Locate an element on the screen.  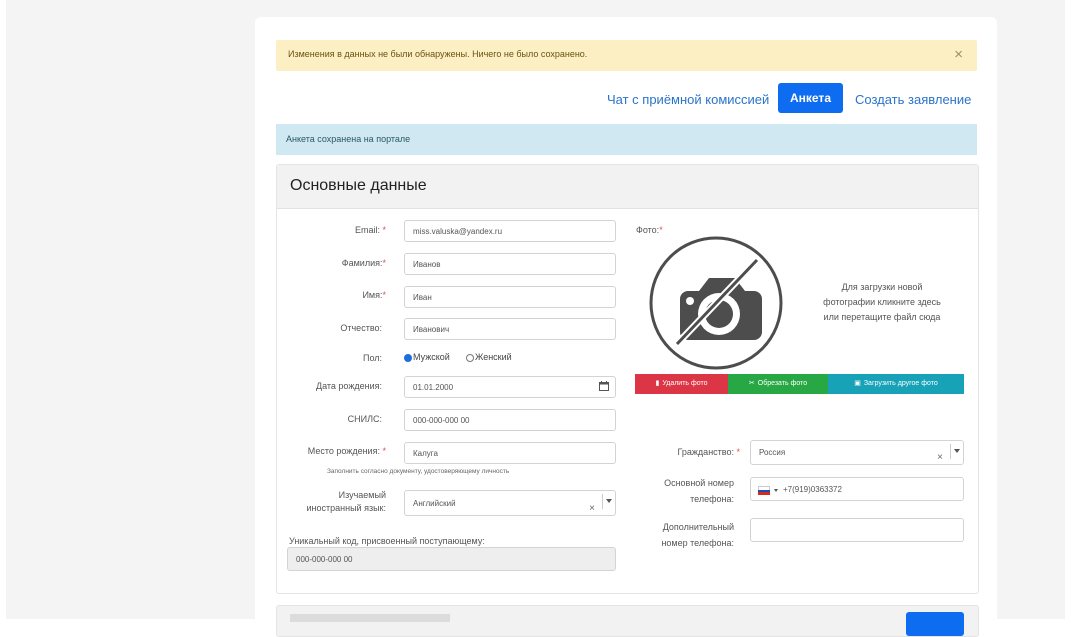
chat-admissions-link: Чат с приёмной комиссией is located at coordinates (688, 99).